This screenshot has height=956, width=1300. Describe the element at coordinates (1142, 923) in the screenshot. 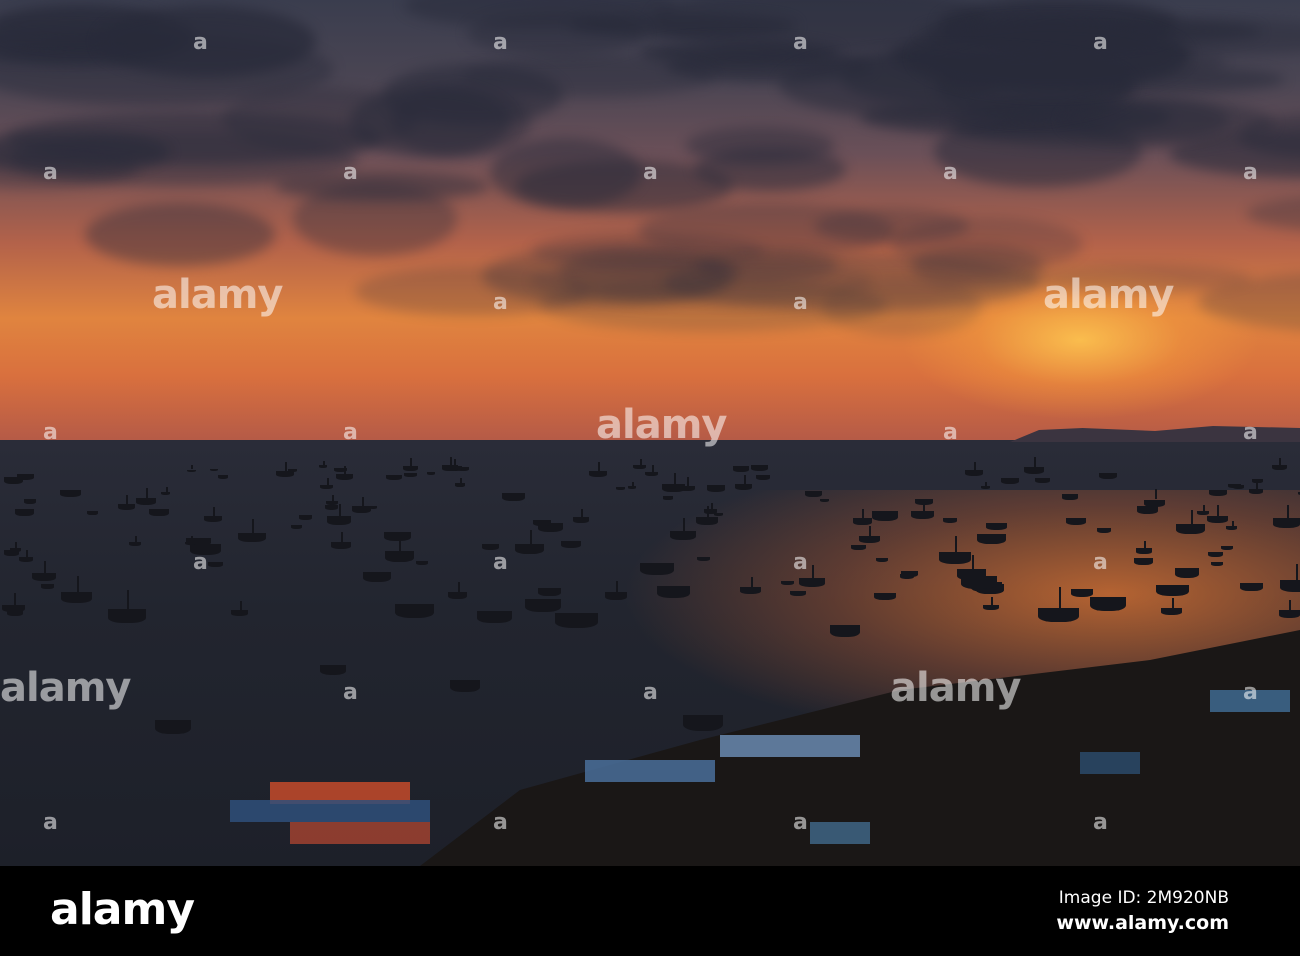

I see `site-url: www.alamy.com` at that location.